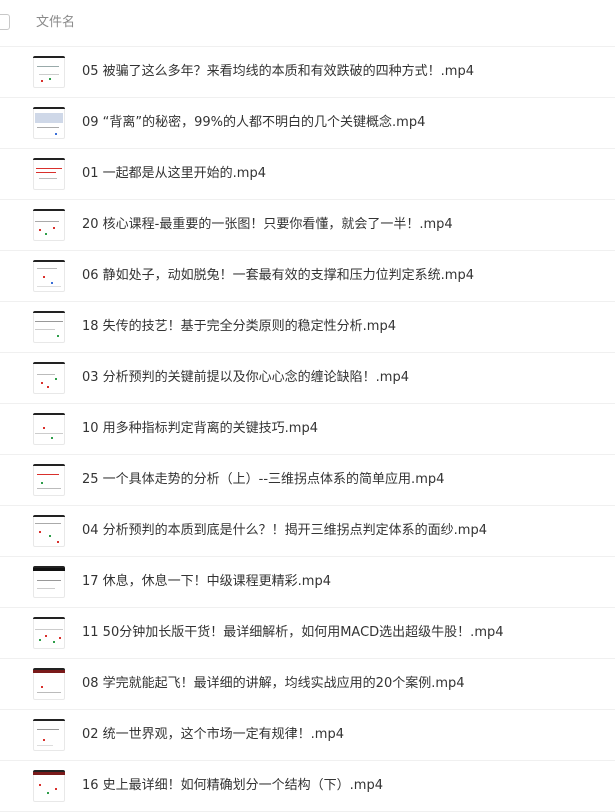 This screenshot has height=812, width=615. I want to click on file-name: 16 史上最详细！如何精确划分一个结构（下）.mp4, so click(232, 786).